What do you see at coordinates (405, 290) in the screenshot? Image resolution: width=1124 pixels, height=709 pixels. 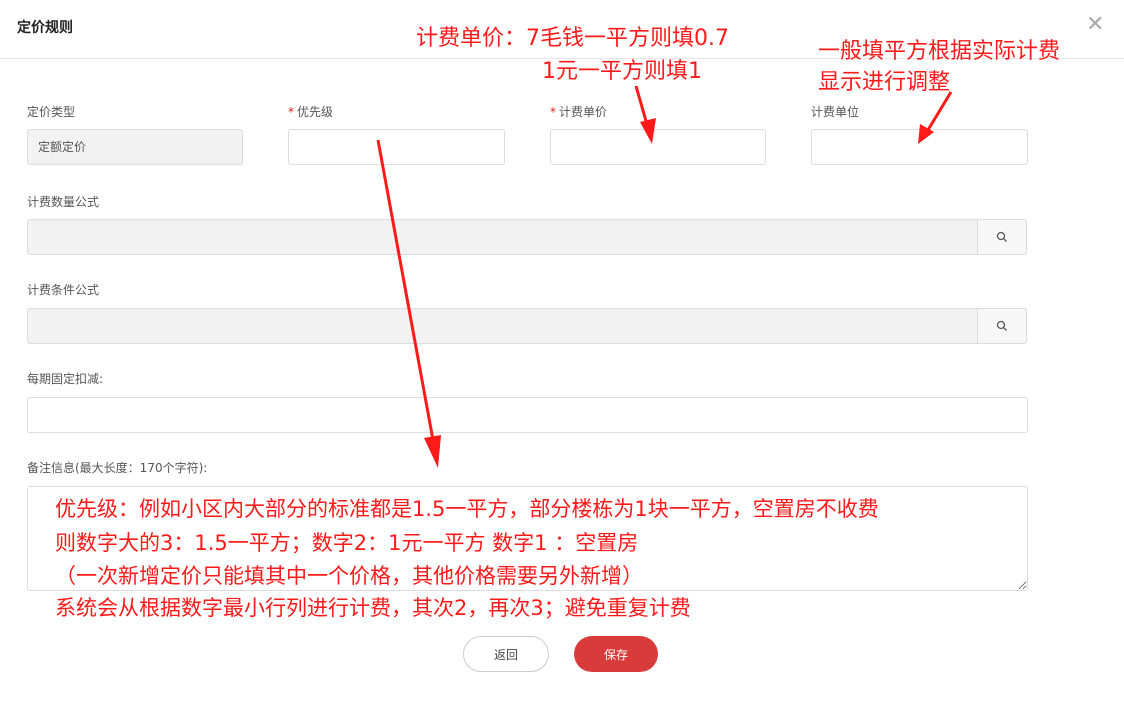 I see `arrow-priority` at bounding box center [405, 290].